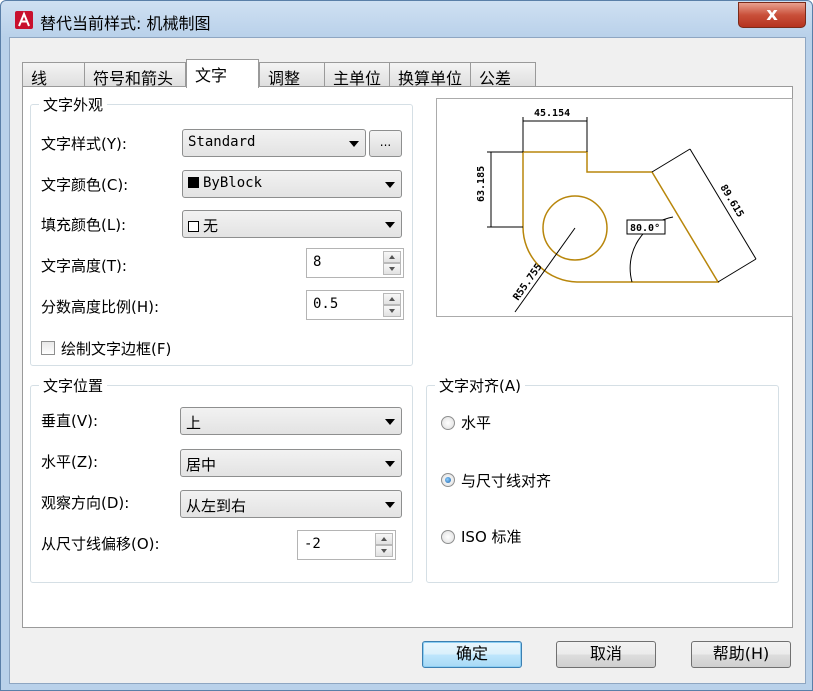 This screenshot has width=813, height=691. What do you see at coordinates (645, 228) in the screenshot?
I see `dim-angle-text: 80.0°` at bounding box center [645, 228].